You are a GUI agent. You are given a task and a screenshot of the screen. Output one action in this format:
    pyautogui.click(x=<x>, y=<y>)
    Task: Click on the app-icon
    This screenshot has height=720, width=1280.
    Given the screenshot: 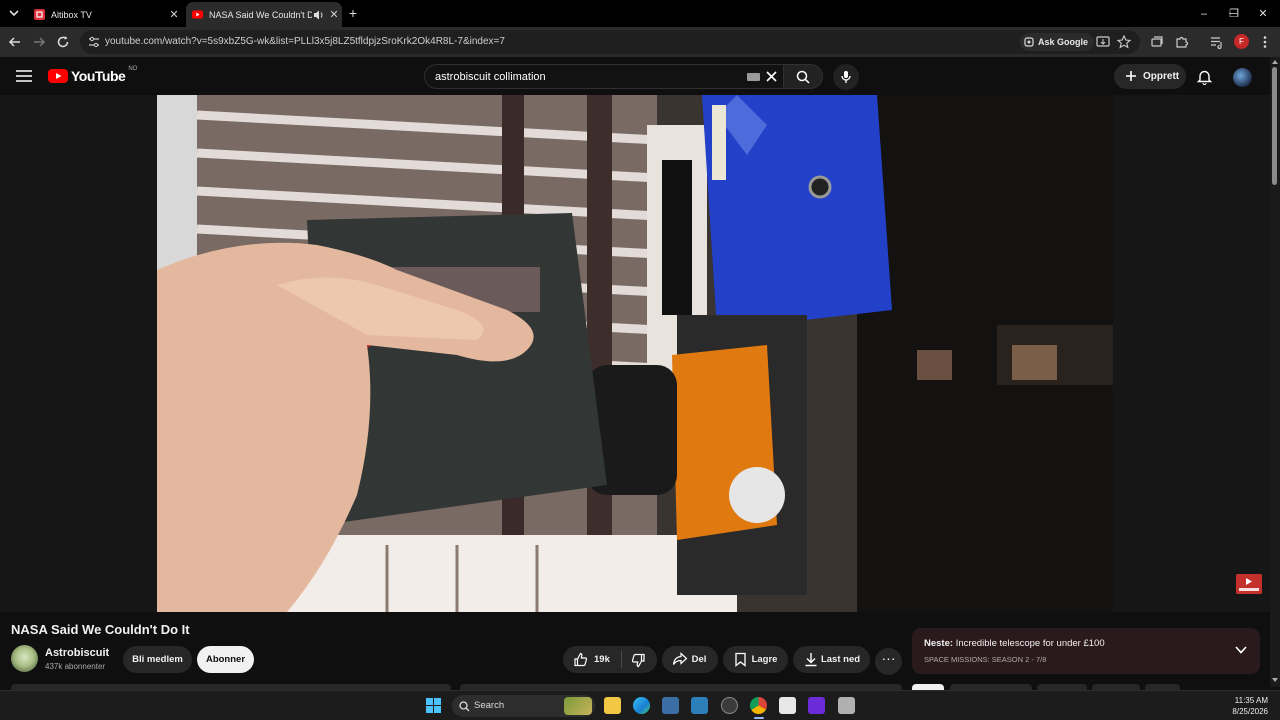 What is the action you would take?
    pyautogui.click(x=846, y=705)
    